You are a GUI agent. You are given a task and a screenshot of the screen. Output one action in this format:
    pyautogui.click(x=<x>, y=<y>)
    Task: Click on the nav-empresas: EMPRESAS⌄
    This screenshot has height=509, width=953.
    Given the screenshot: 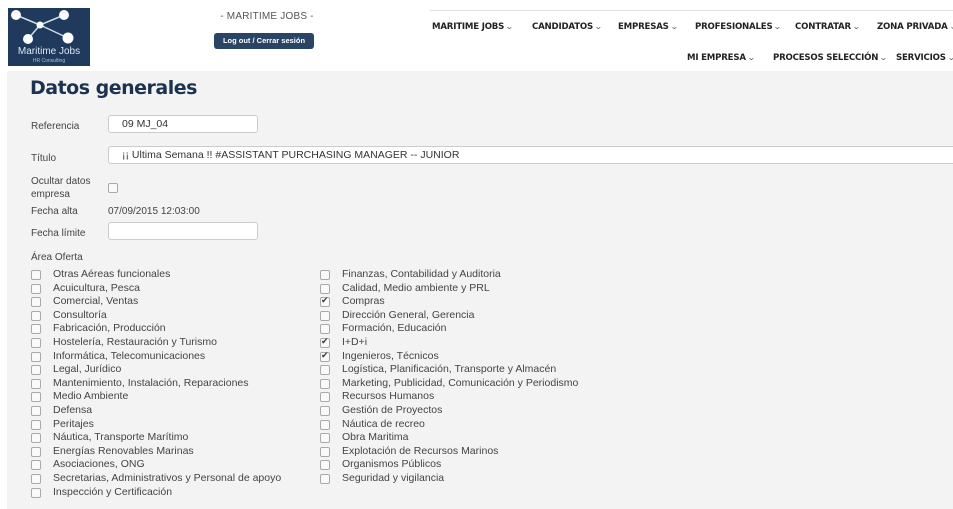 What is the action you would take?
    pyautogui.click(x=648, y=27)
    